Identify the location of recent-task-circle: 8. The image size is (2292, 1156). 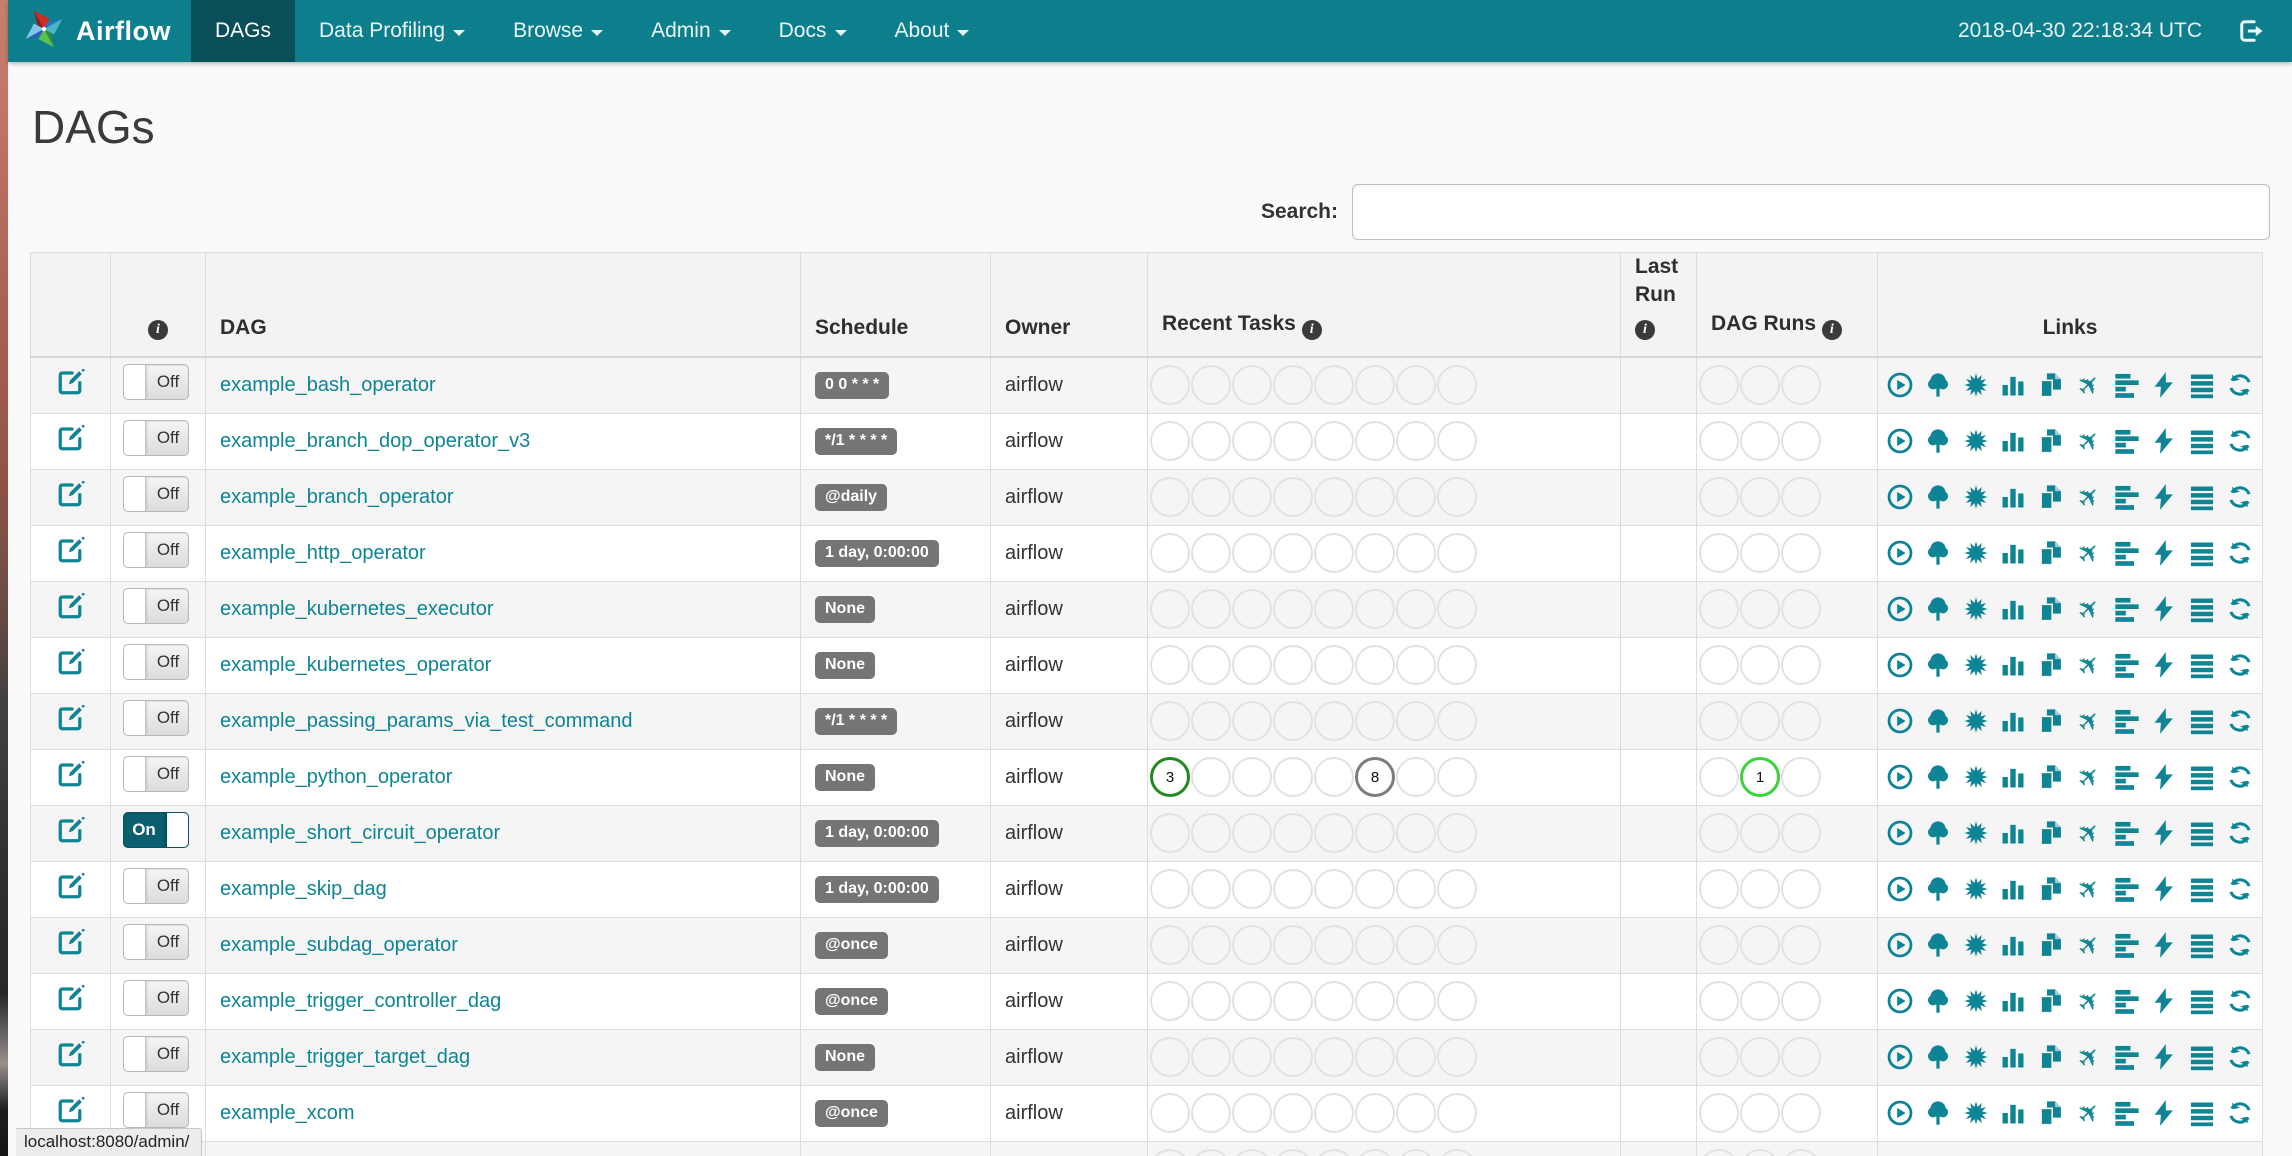
(1375, 777).